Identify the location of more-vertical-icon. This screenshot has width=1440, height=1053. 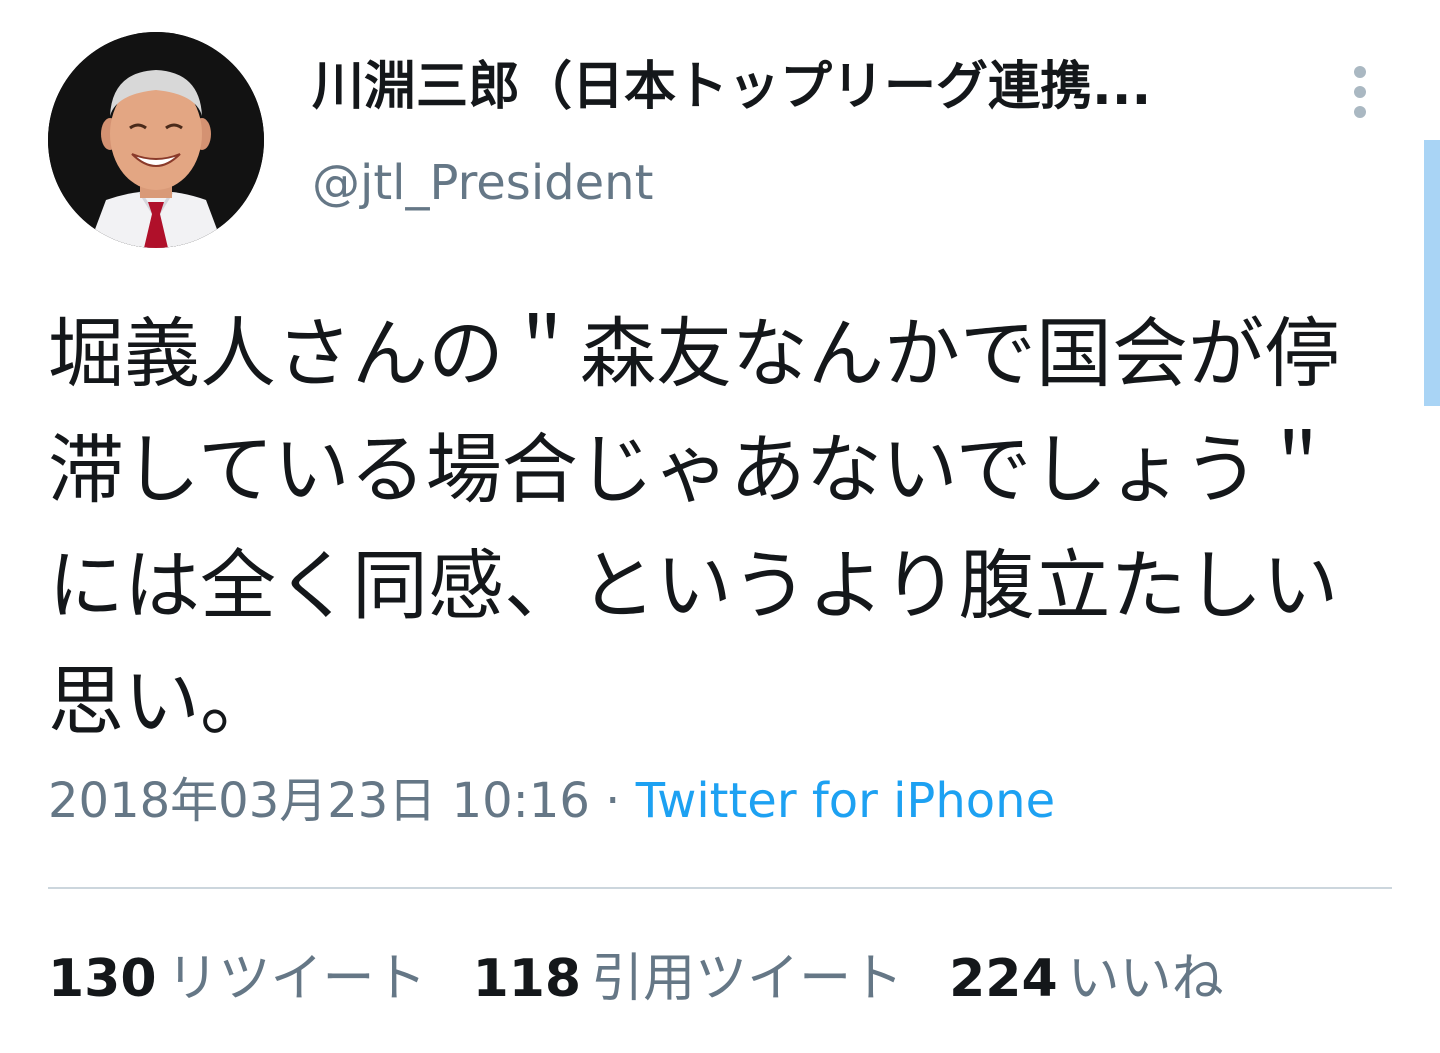
(1360, 92).